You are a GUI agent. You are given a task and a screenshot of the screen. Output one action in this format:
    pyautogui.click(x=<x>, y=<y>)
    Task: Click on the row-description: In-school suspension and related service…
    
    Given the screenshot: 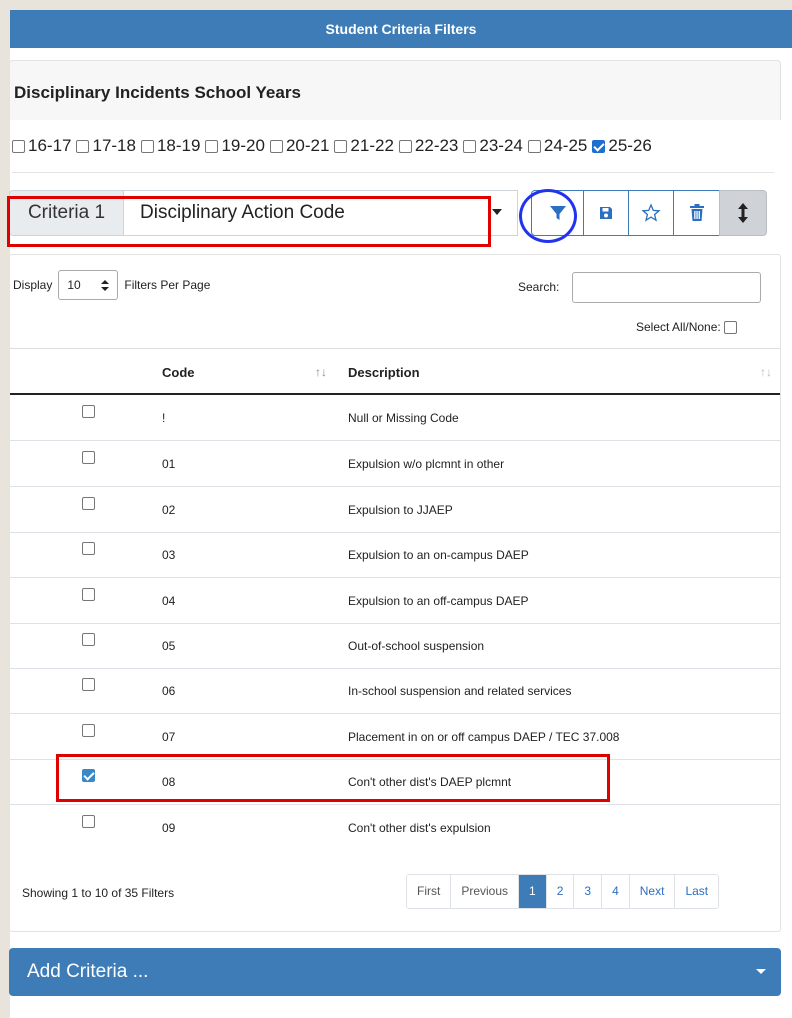 What is the action you would take?
    pyautogui.click(x=460, y=691)
    